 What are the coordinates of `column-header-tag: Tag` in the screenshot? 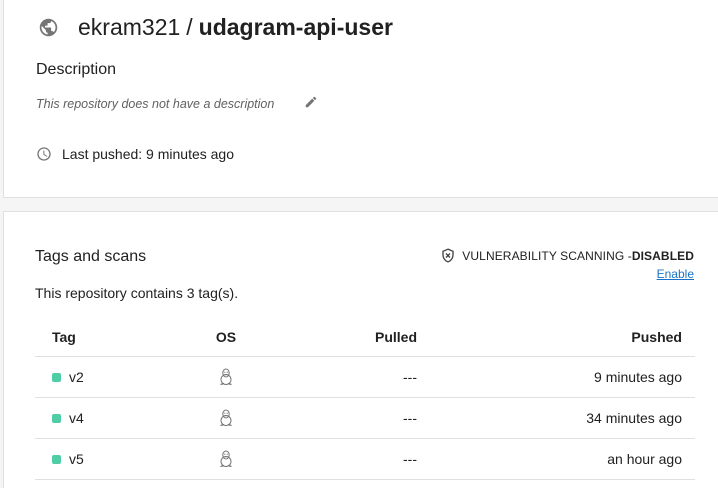 It's located at (114, 337).